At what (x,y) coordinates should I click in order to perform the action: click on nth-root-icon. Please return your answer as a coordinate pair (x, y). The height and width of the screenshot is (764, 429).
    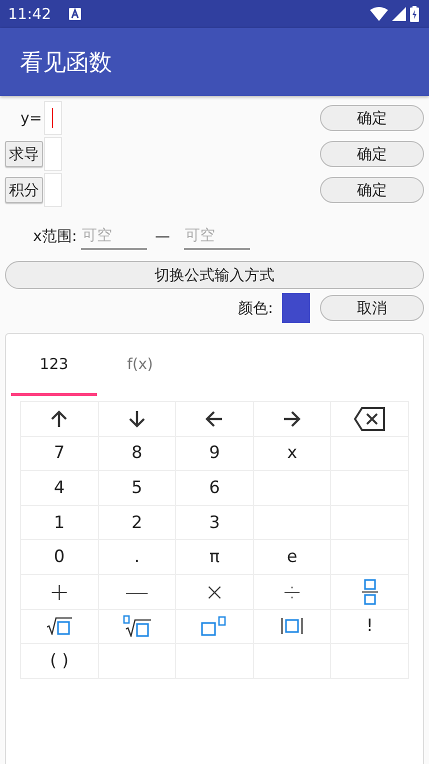
    Looking at the image, I should click on (136, 626).